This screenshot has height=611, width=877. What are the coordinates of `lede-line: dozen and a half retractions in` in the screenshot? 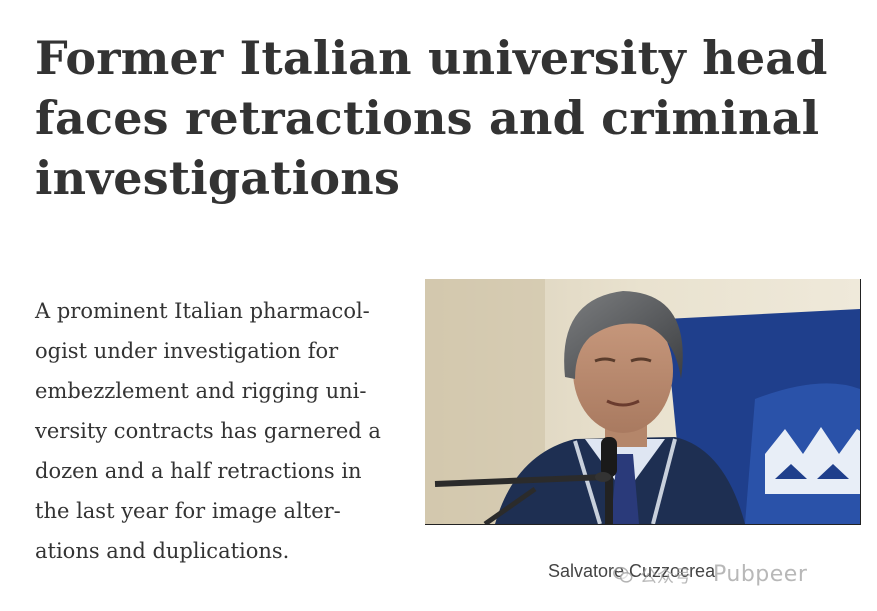 It's located at (198, 471).